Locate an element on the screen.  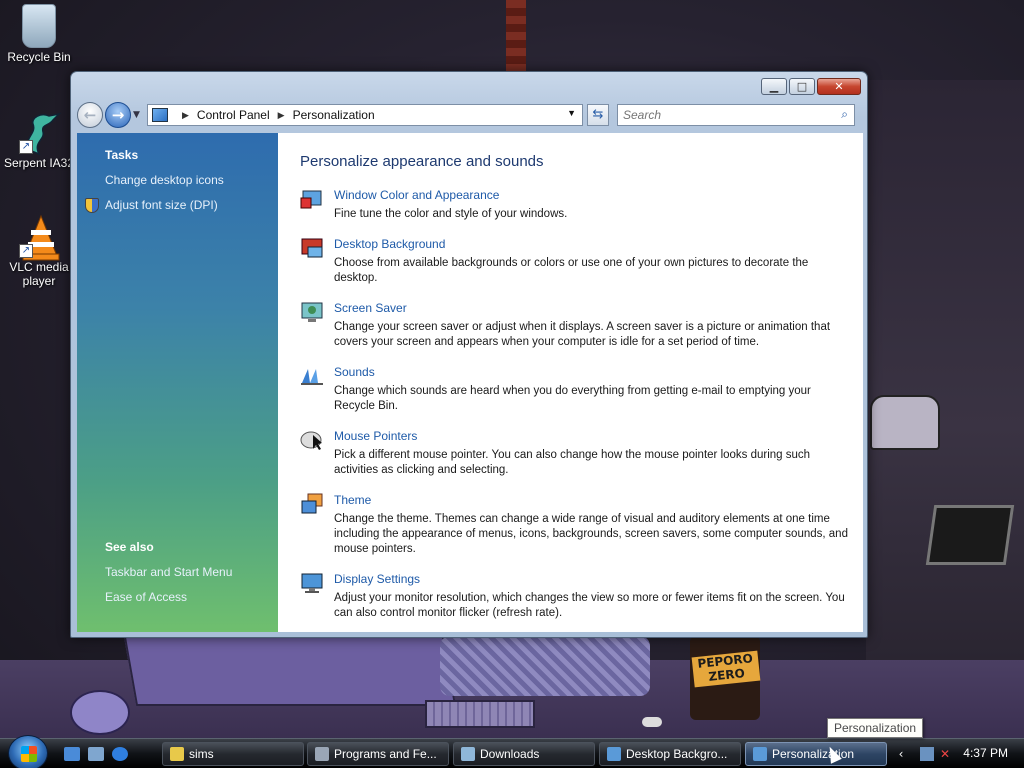
uac-shield-icon is located at coordinates (92, 205).